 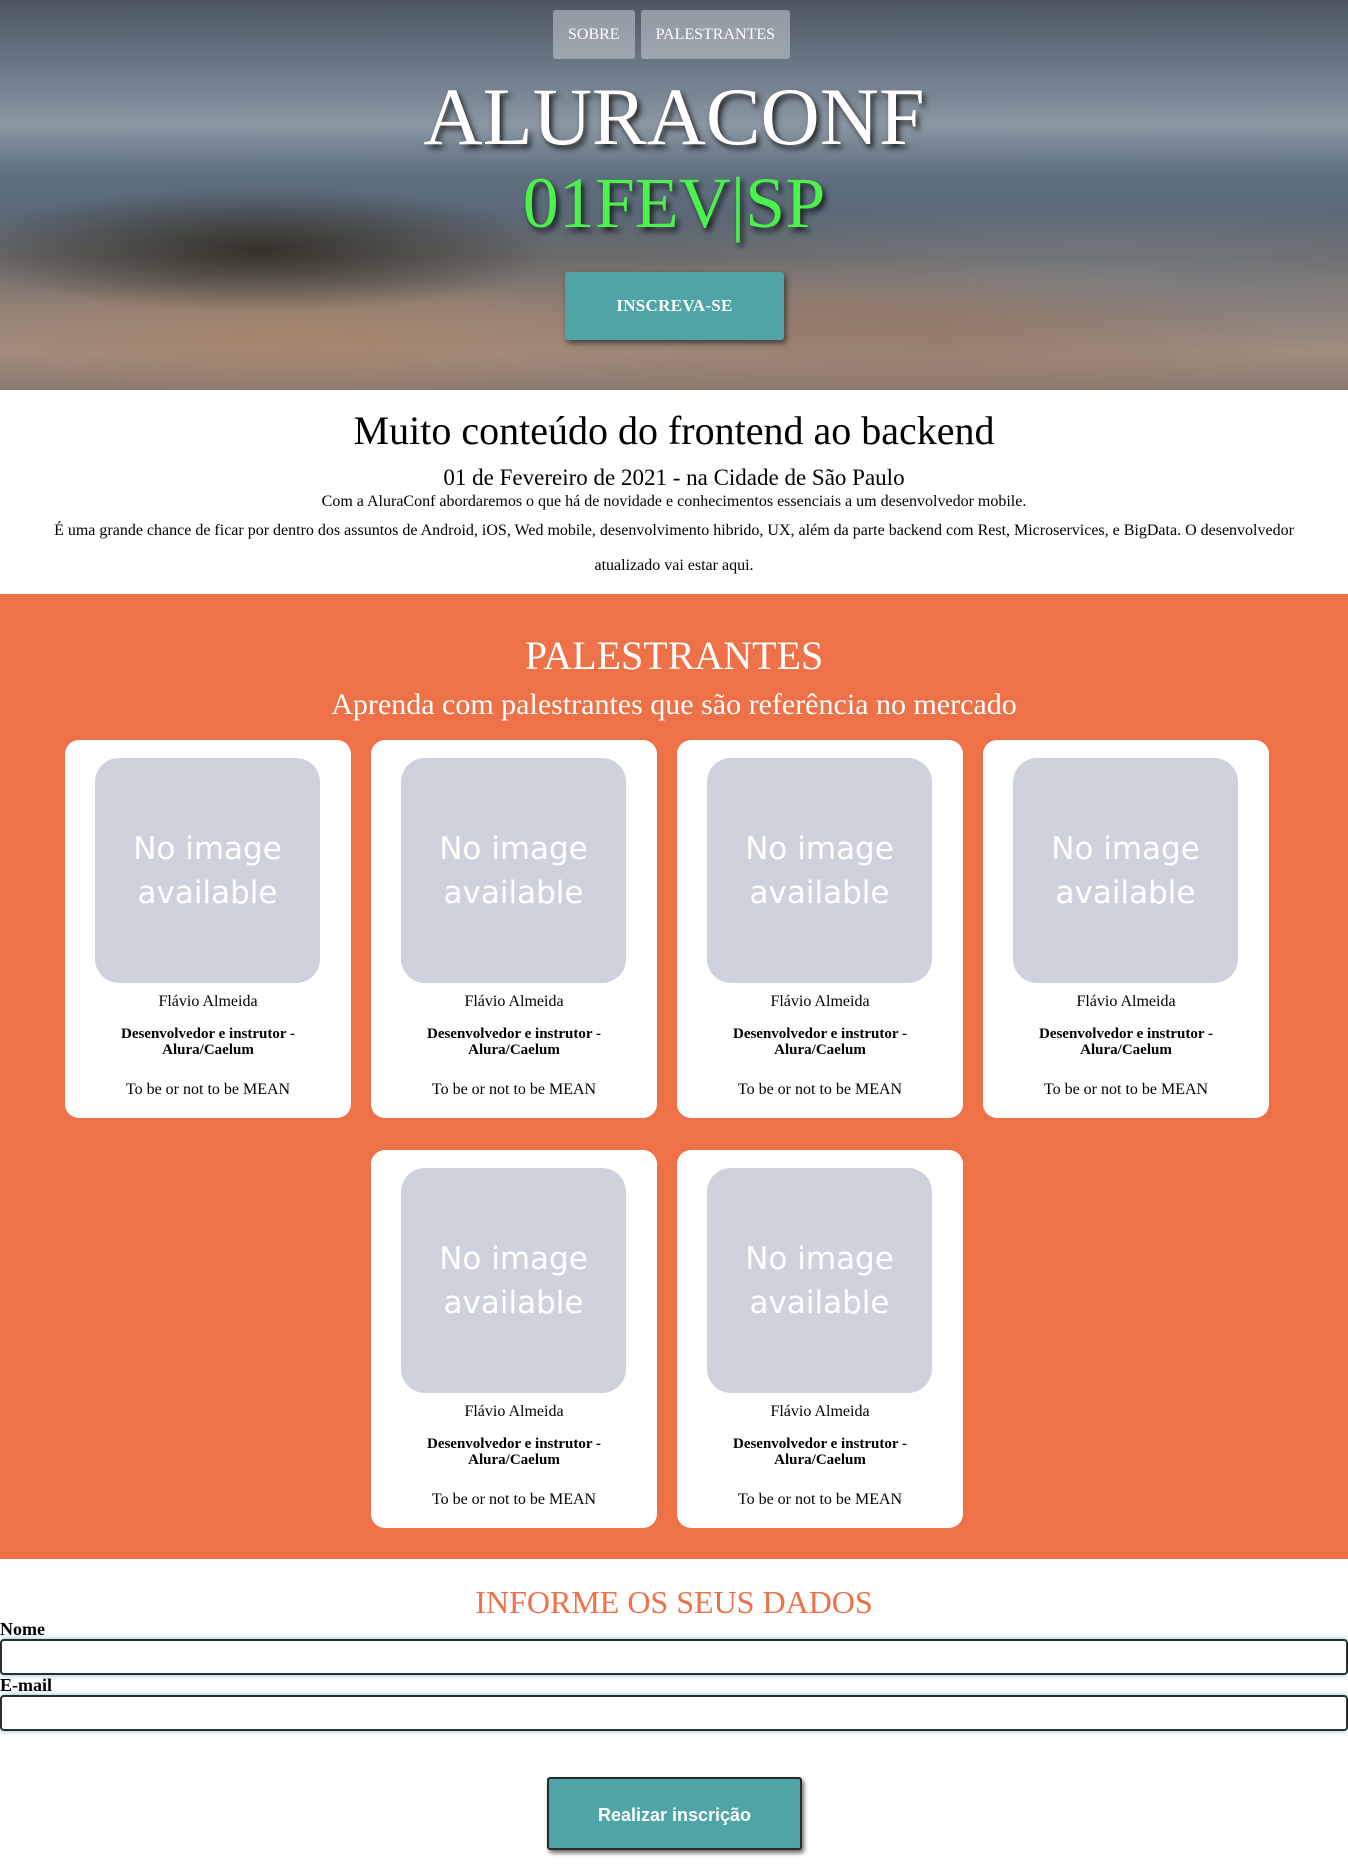 I want to click on nav-sobre-button: SOBRE, so click(x=594, y=34).